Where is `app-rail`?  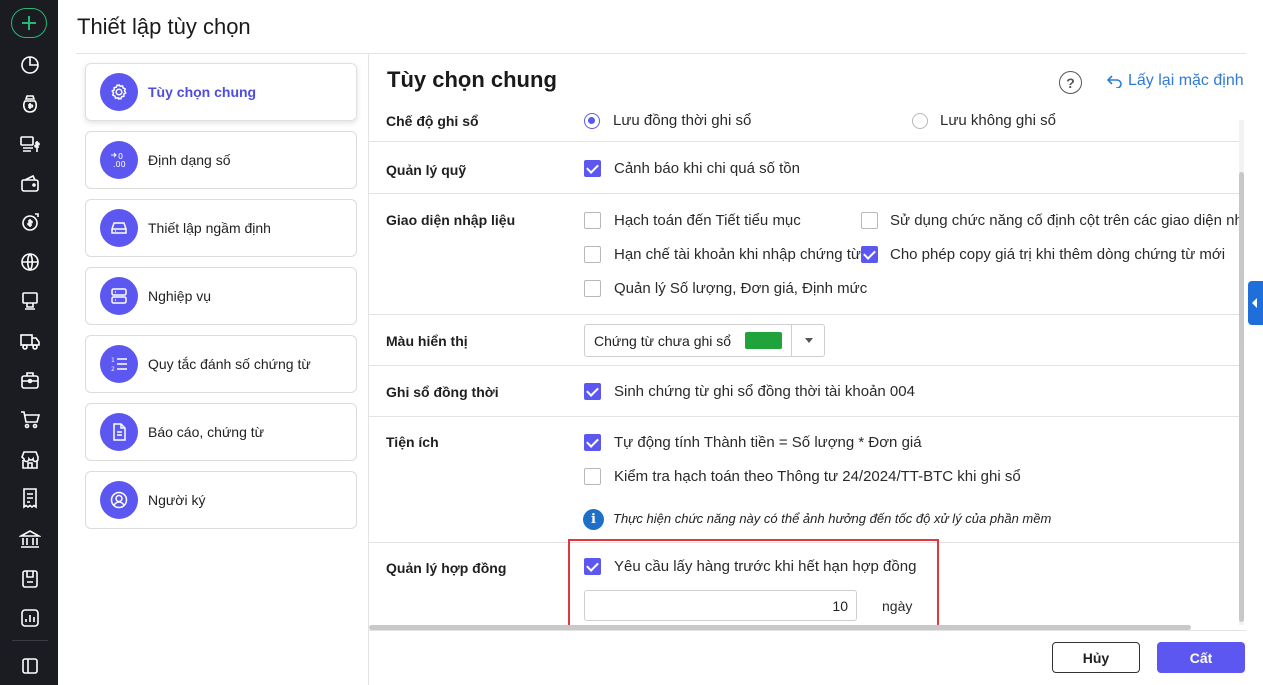
app-rail is located at coordinates (29, 342).